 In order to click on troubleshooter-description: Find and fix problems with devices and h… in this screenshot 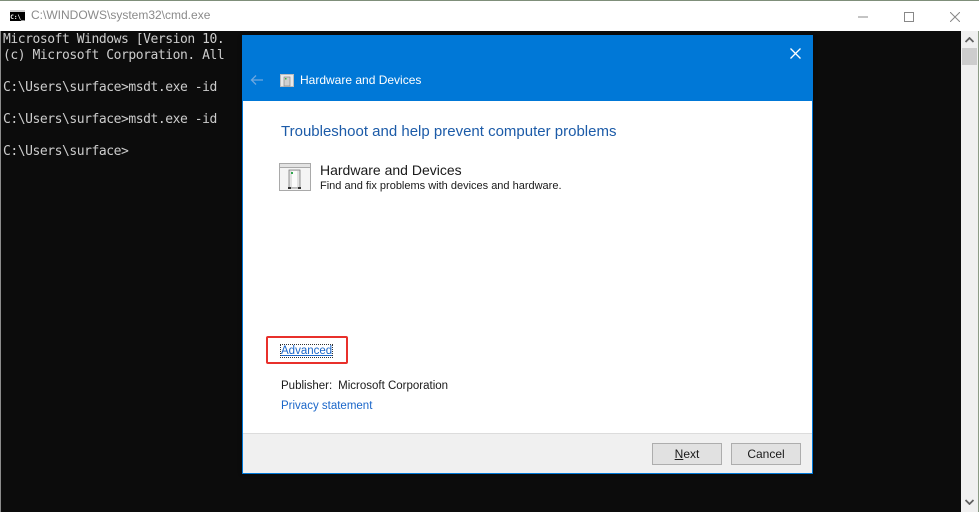, I will do `click(441, 186)`.